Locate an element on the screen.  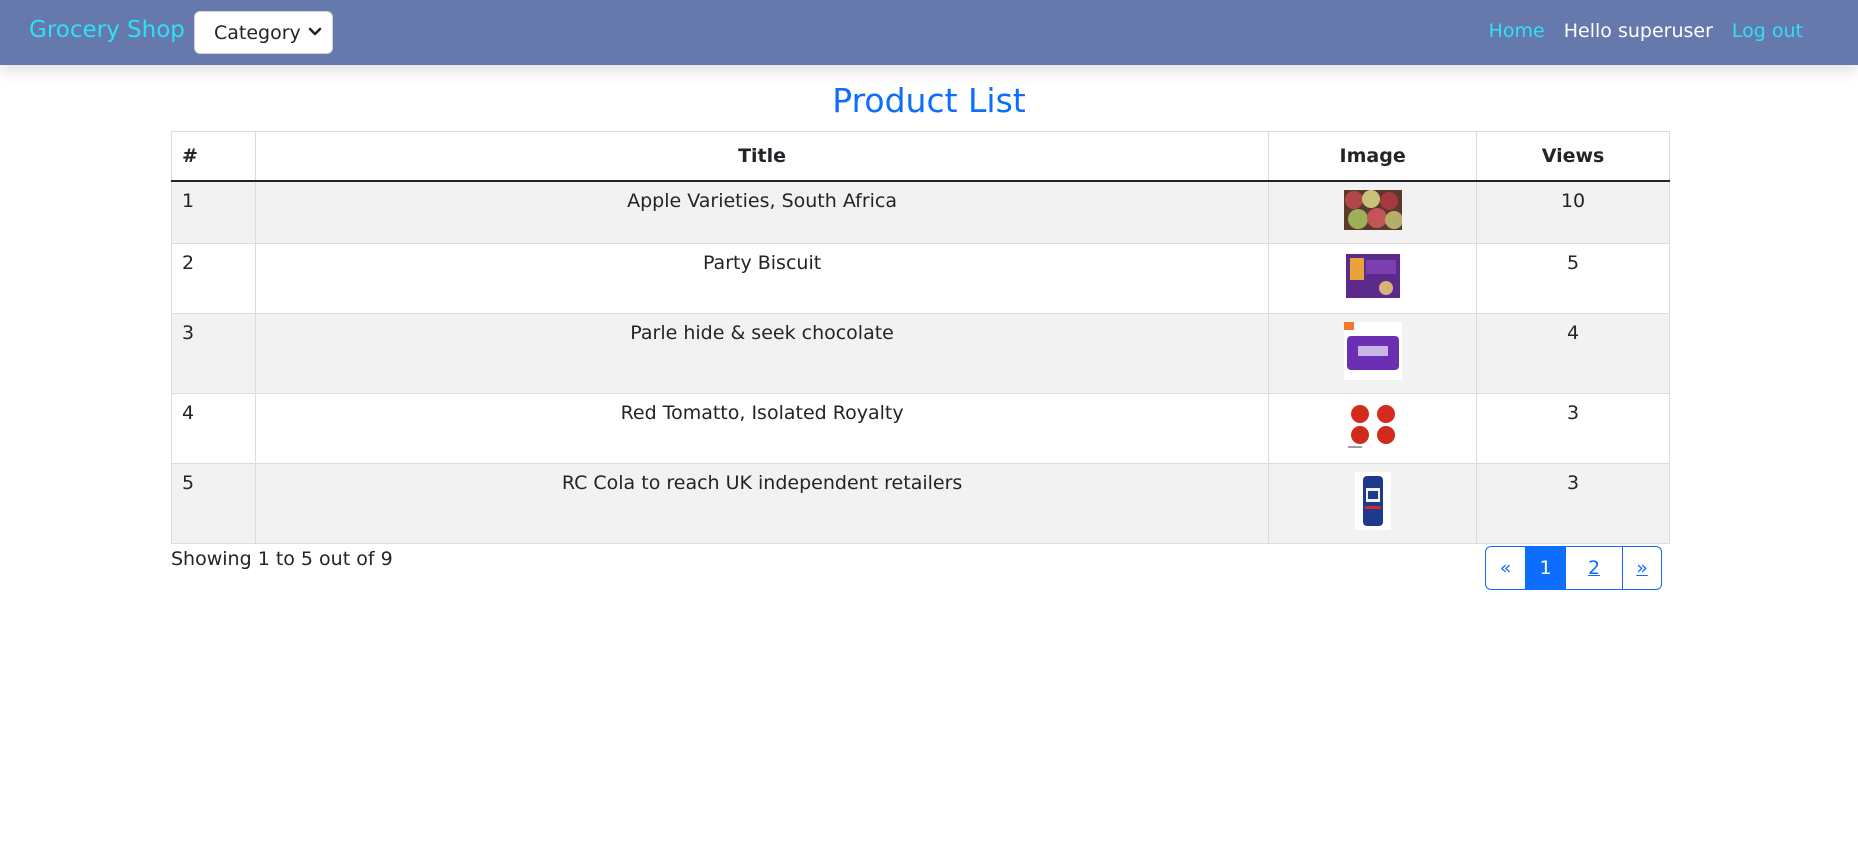
table-row: 2 Party Biscuit 5 is located at coordinates (920, 278).